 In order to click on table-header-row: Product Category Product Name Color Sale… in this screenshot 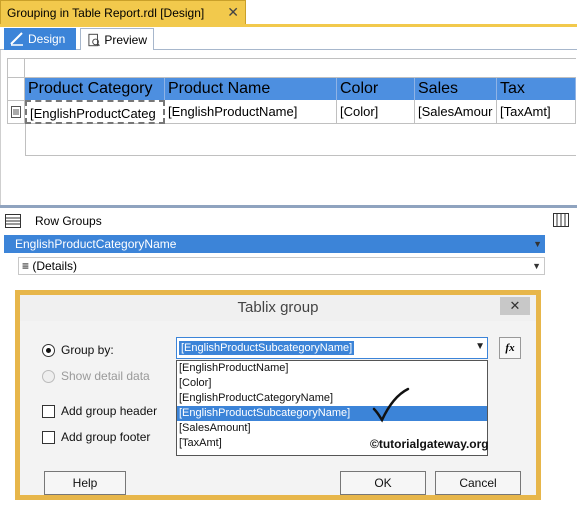, I will do `click(300, 89)`.